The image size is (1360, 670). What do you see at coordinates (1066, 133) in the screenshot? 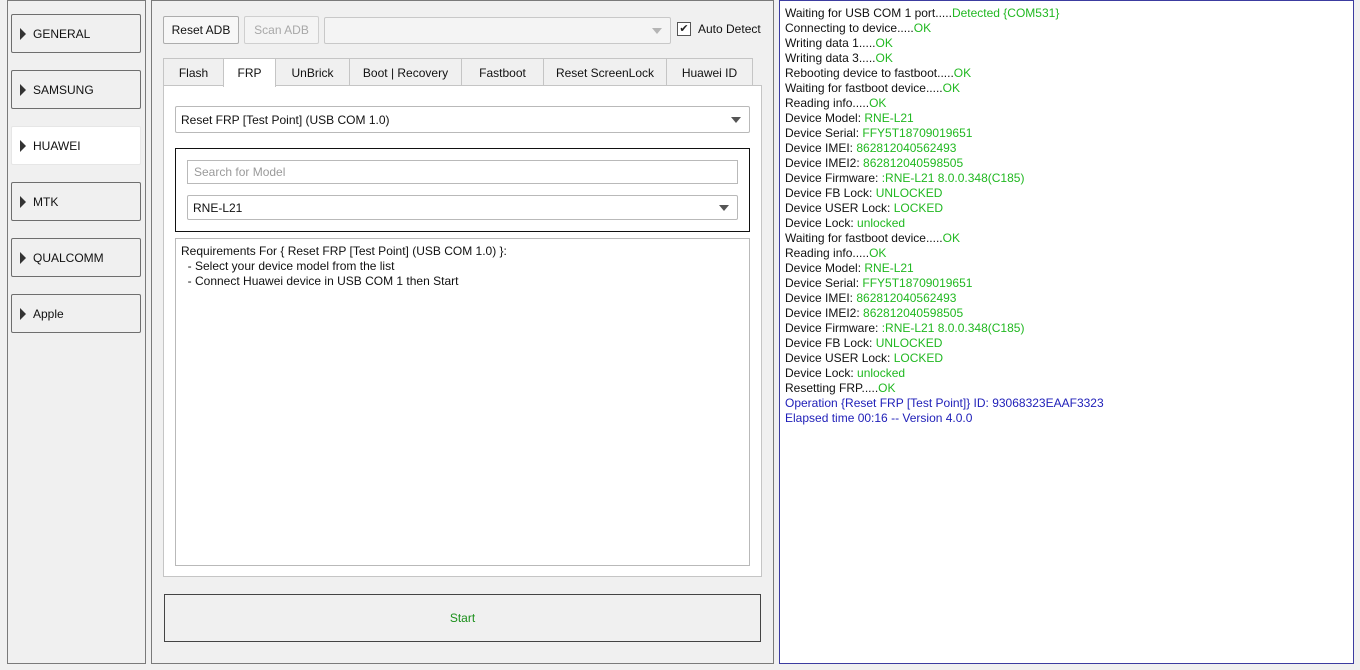
I see `log-line: Device Serial: FFY5T18709019651` at bounding box center [1066, 133].